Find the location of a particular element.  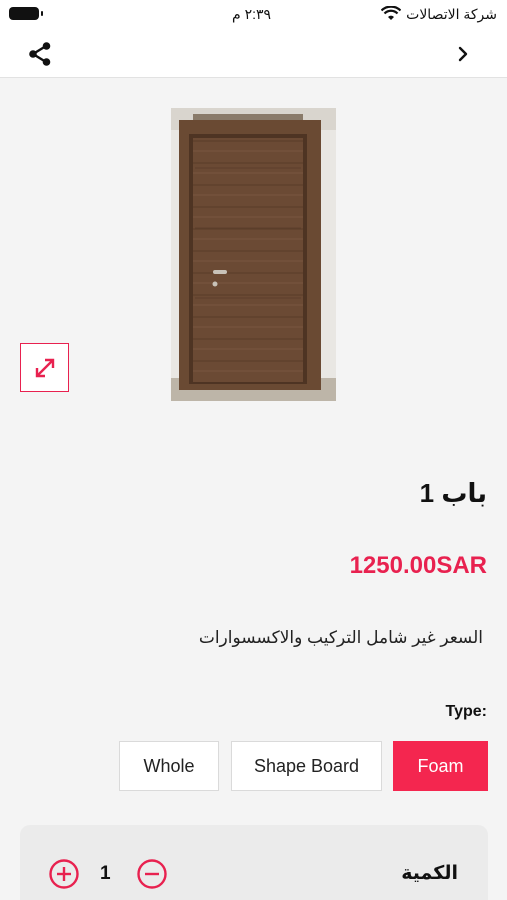

minus-icon is located at coordinates (152, 874).